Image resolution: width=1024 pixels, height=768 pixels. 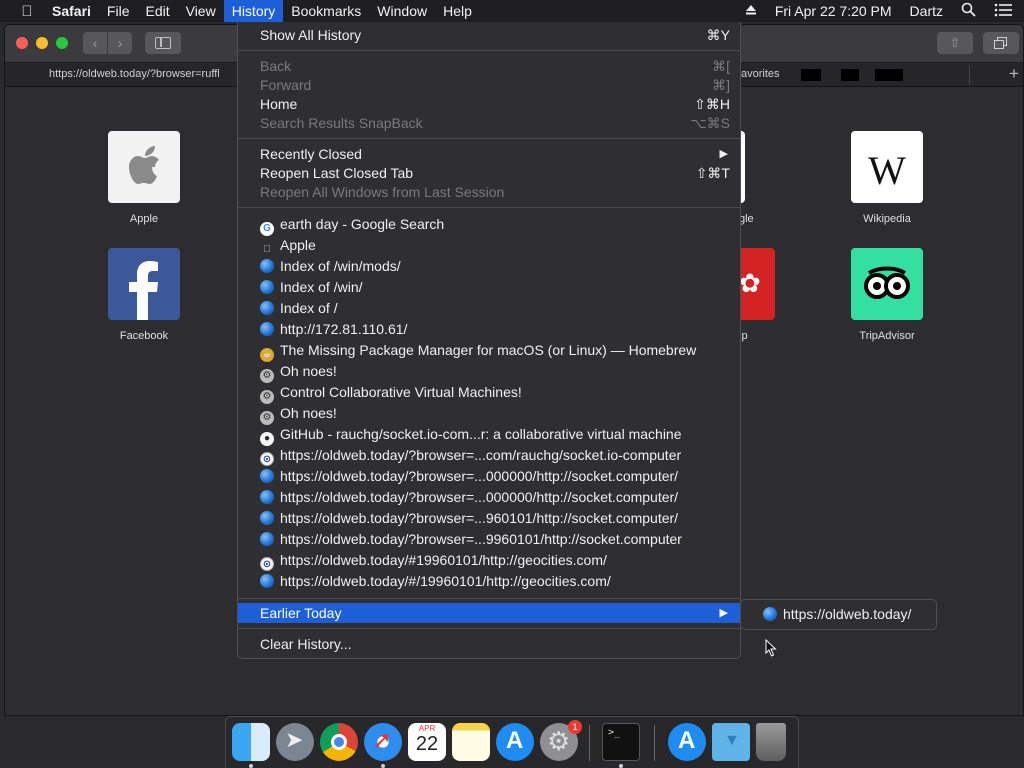 What do you see at coordinates (1001, 43) in the screenshot?
I see `show-tabs-button` at bounding box center [1001, 43].